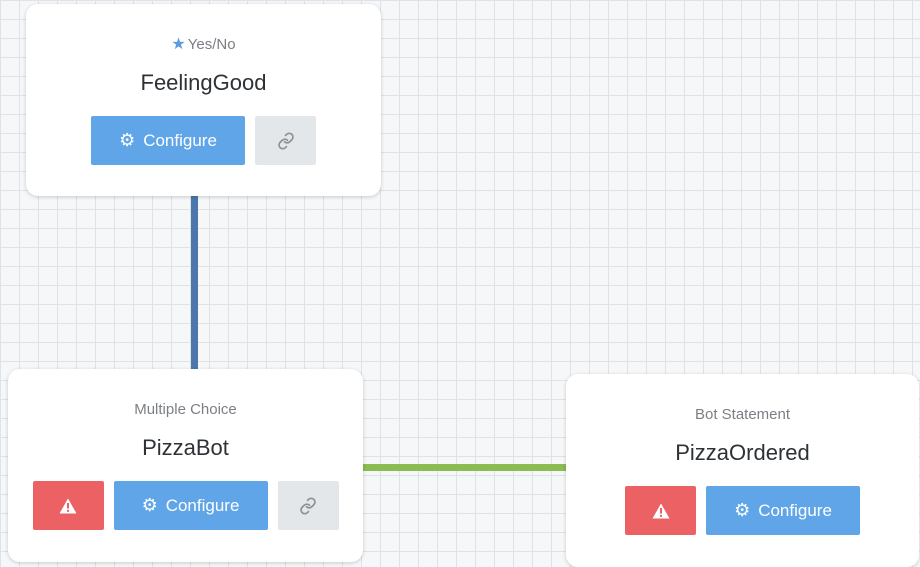 The height and width of the screenshot is (567, 920). What do you see at coordinates (185, 465) in the screenshot?
I see `node-pizzabot: Multiple Choice PizzaBot ⚙ Configure` at bounding box center [185, 465].